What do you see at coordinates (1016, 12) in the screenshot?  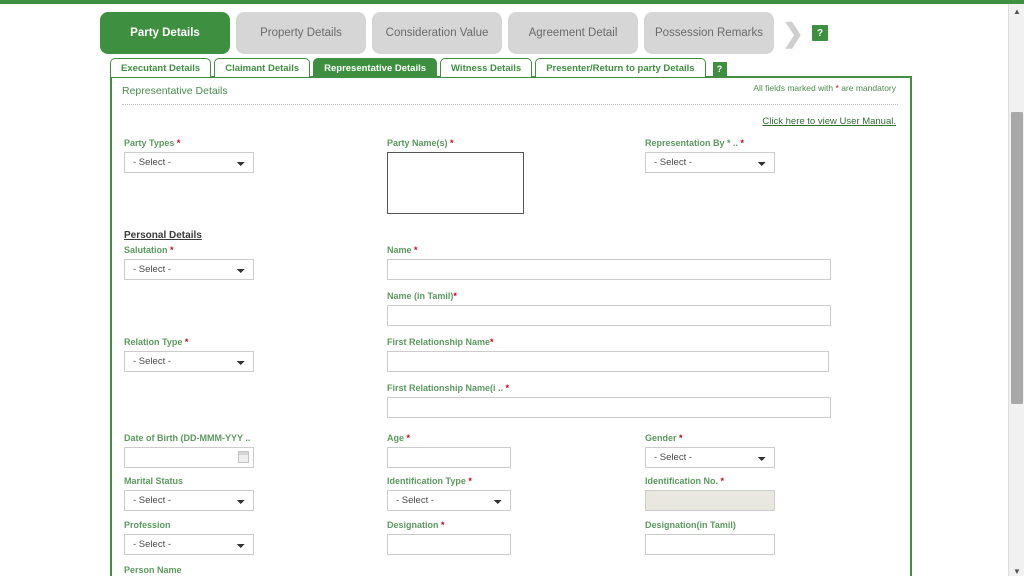 I see `scroll-up-icon: ▲` at bounding box center [1016, 12].